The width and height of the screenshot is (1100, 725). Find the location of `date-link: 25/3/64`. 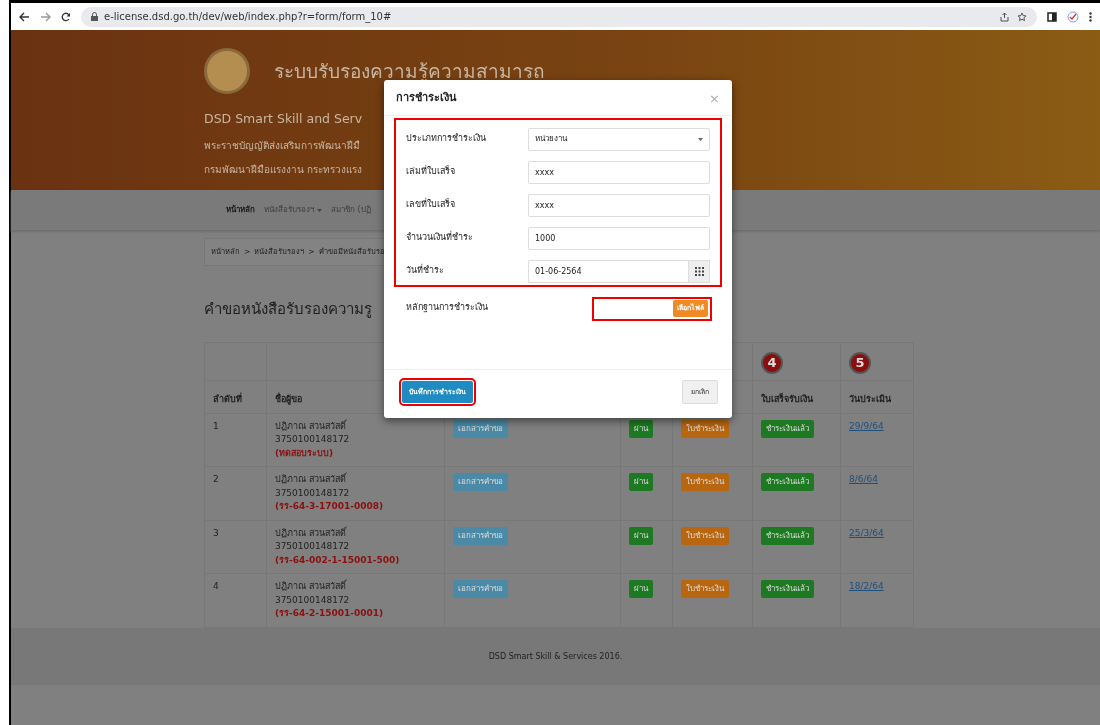

date-link: 25/3/64 is located at coordinates (866, 532).